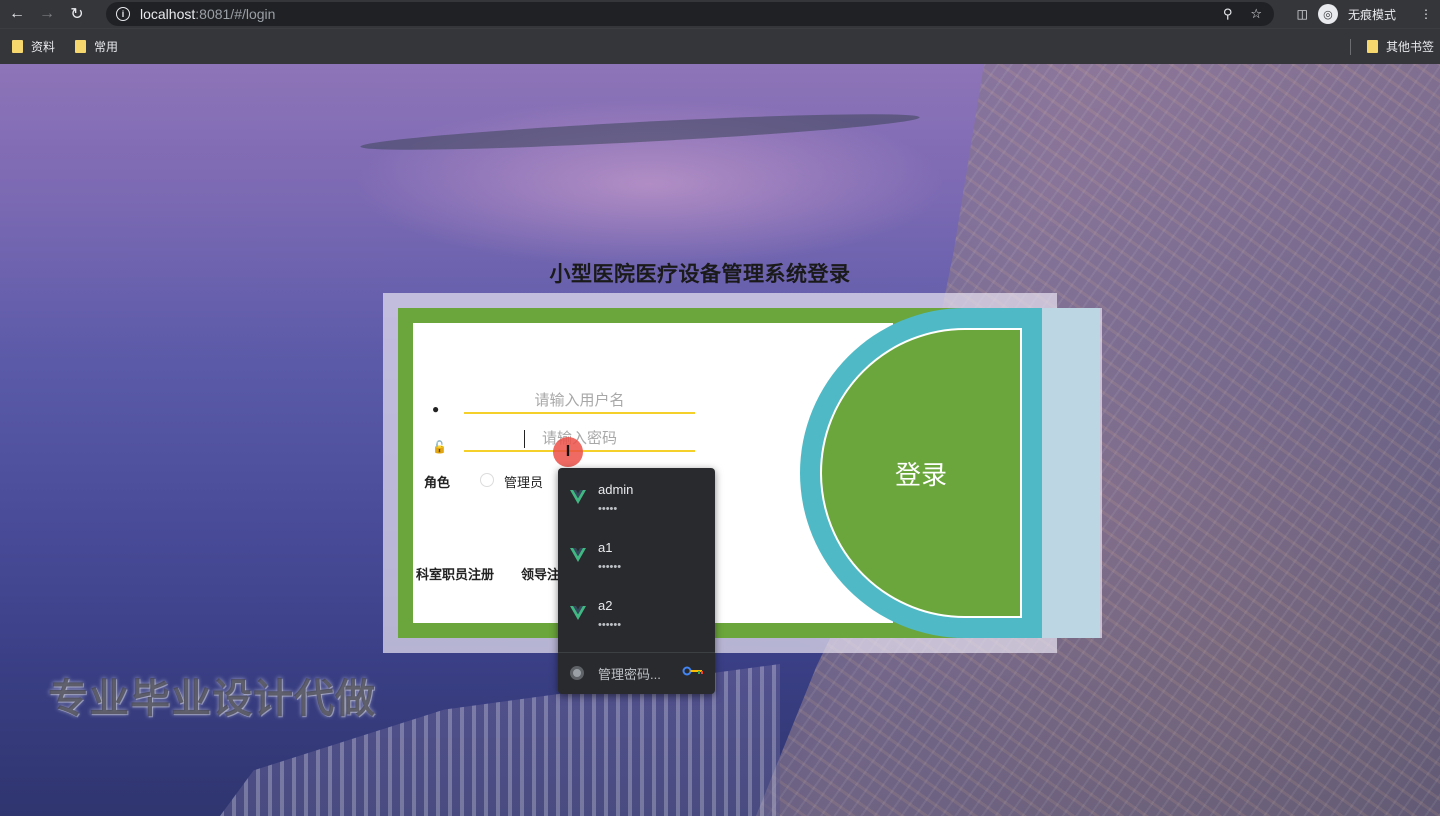 The height and width of the screenshot is (816, 1440). What do you see at coordinates (77, 14) in the screenshot?
I see `reload-icon: ↻` at bounding box center [77, 14].